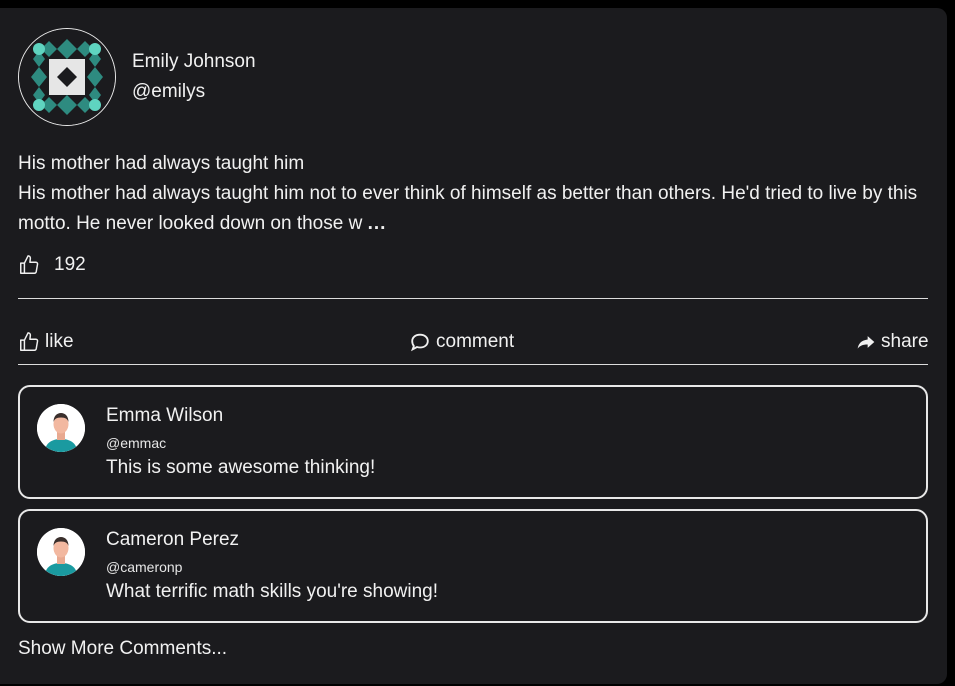 Image resolution: width=955 pixels, height=686 pixels. Describe the element at coordinates (161, 163) in the screenshot. I see `post-title: His mother had always taught him` at that location.